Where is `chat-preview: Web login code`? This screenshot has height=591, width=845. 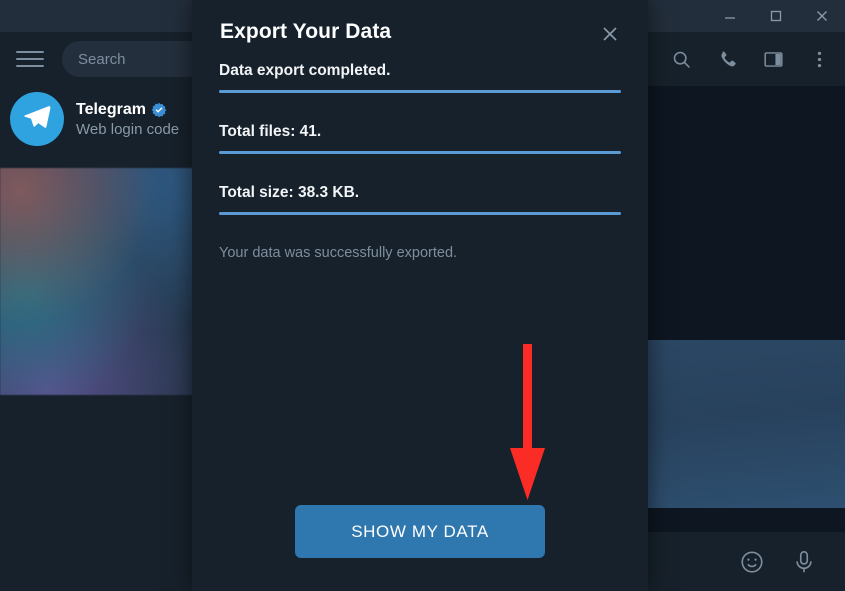
chat-preview: Web login code is located at coordinates (128, 129).